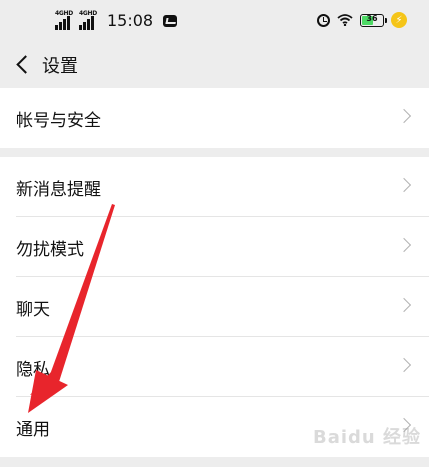 This screenshot has width=429, height=467. I want to click on watermark: Baidu 经验, so click(366, 437).